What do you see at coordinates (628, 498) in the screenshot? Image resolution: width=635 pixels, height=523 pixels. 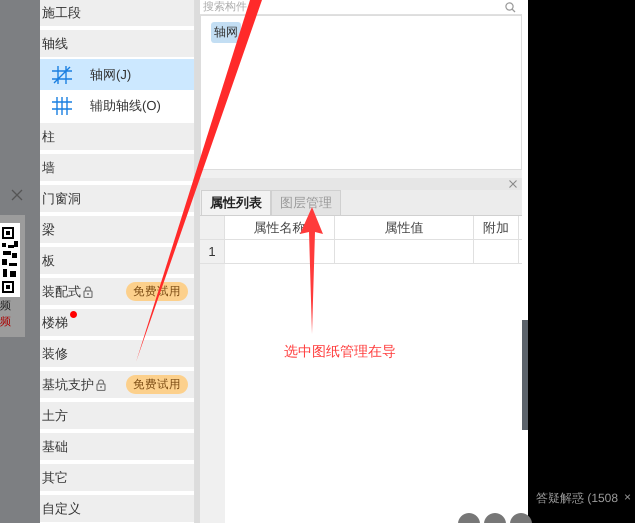 I see `close-button: ×` at bounding box center [628, 498].